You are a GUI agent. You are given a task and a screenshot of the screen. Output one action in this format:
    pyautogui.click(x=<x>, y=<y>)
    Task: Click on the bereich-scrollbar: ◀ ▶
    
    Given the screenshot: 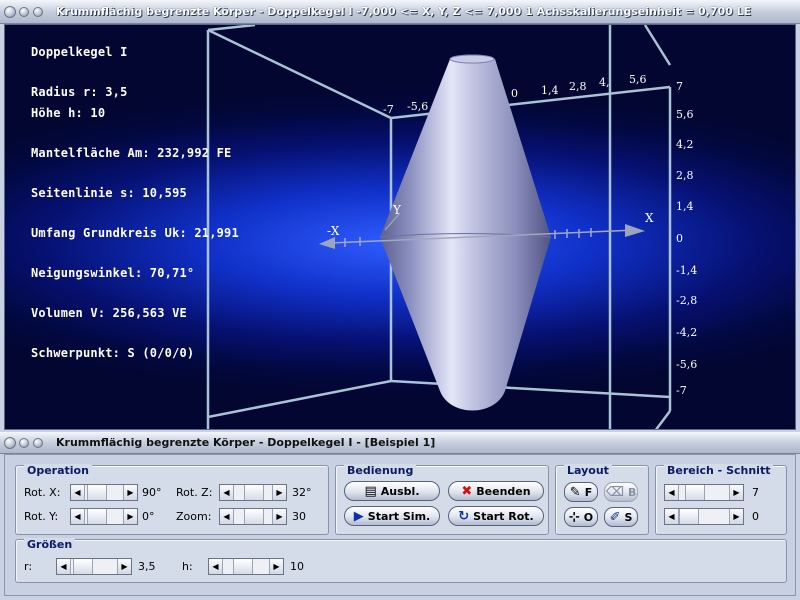 What is the action you would take?
    pyautogui.click(x=704, y=492)
    